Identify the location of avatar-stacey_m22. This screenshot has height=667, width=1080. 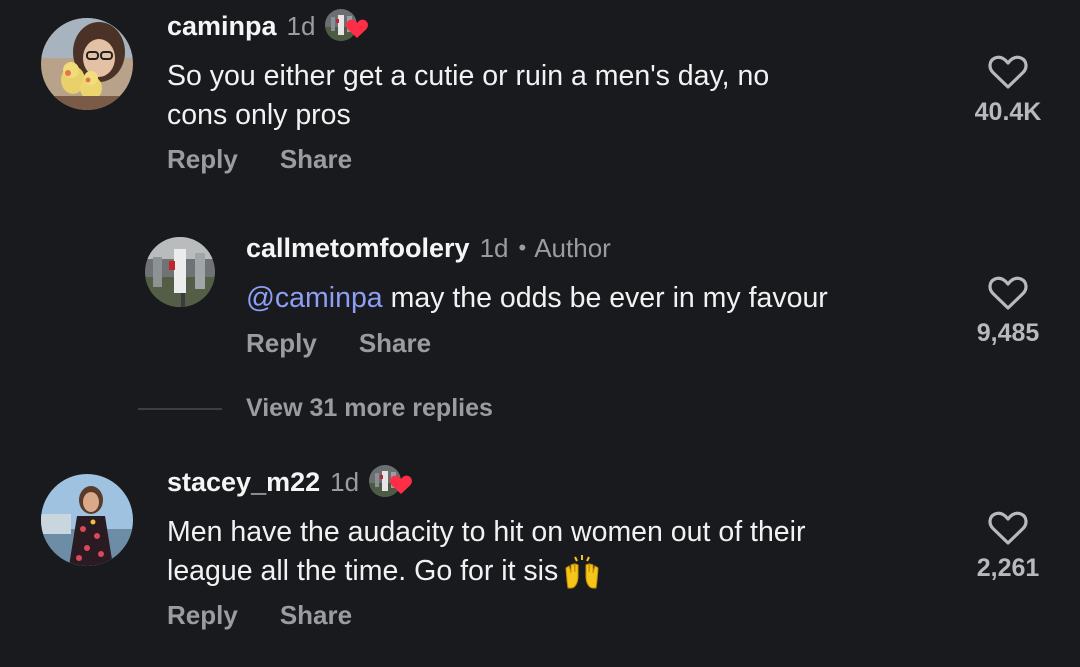
(87, 520).